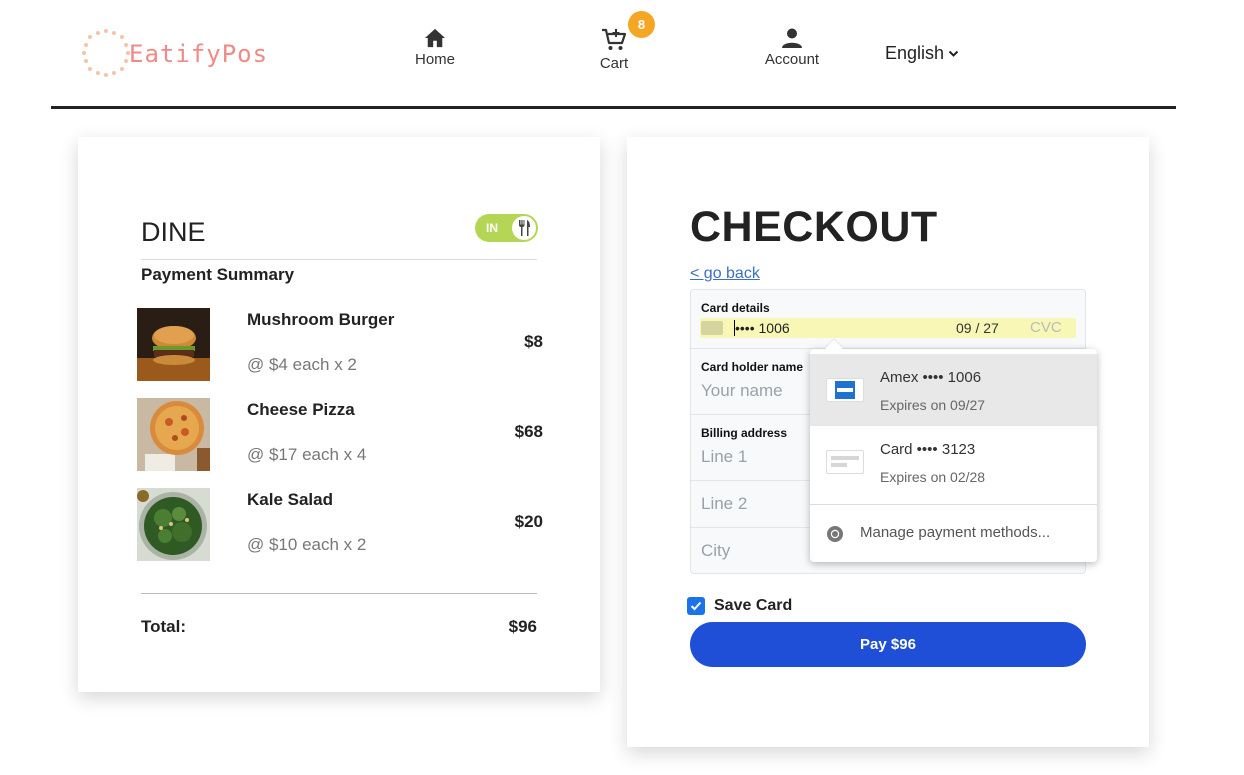  I want to click on utensils-icon, so click(524, 228).